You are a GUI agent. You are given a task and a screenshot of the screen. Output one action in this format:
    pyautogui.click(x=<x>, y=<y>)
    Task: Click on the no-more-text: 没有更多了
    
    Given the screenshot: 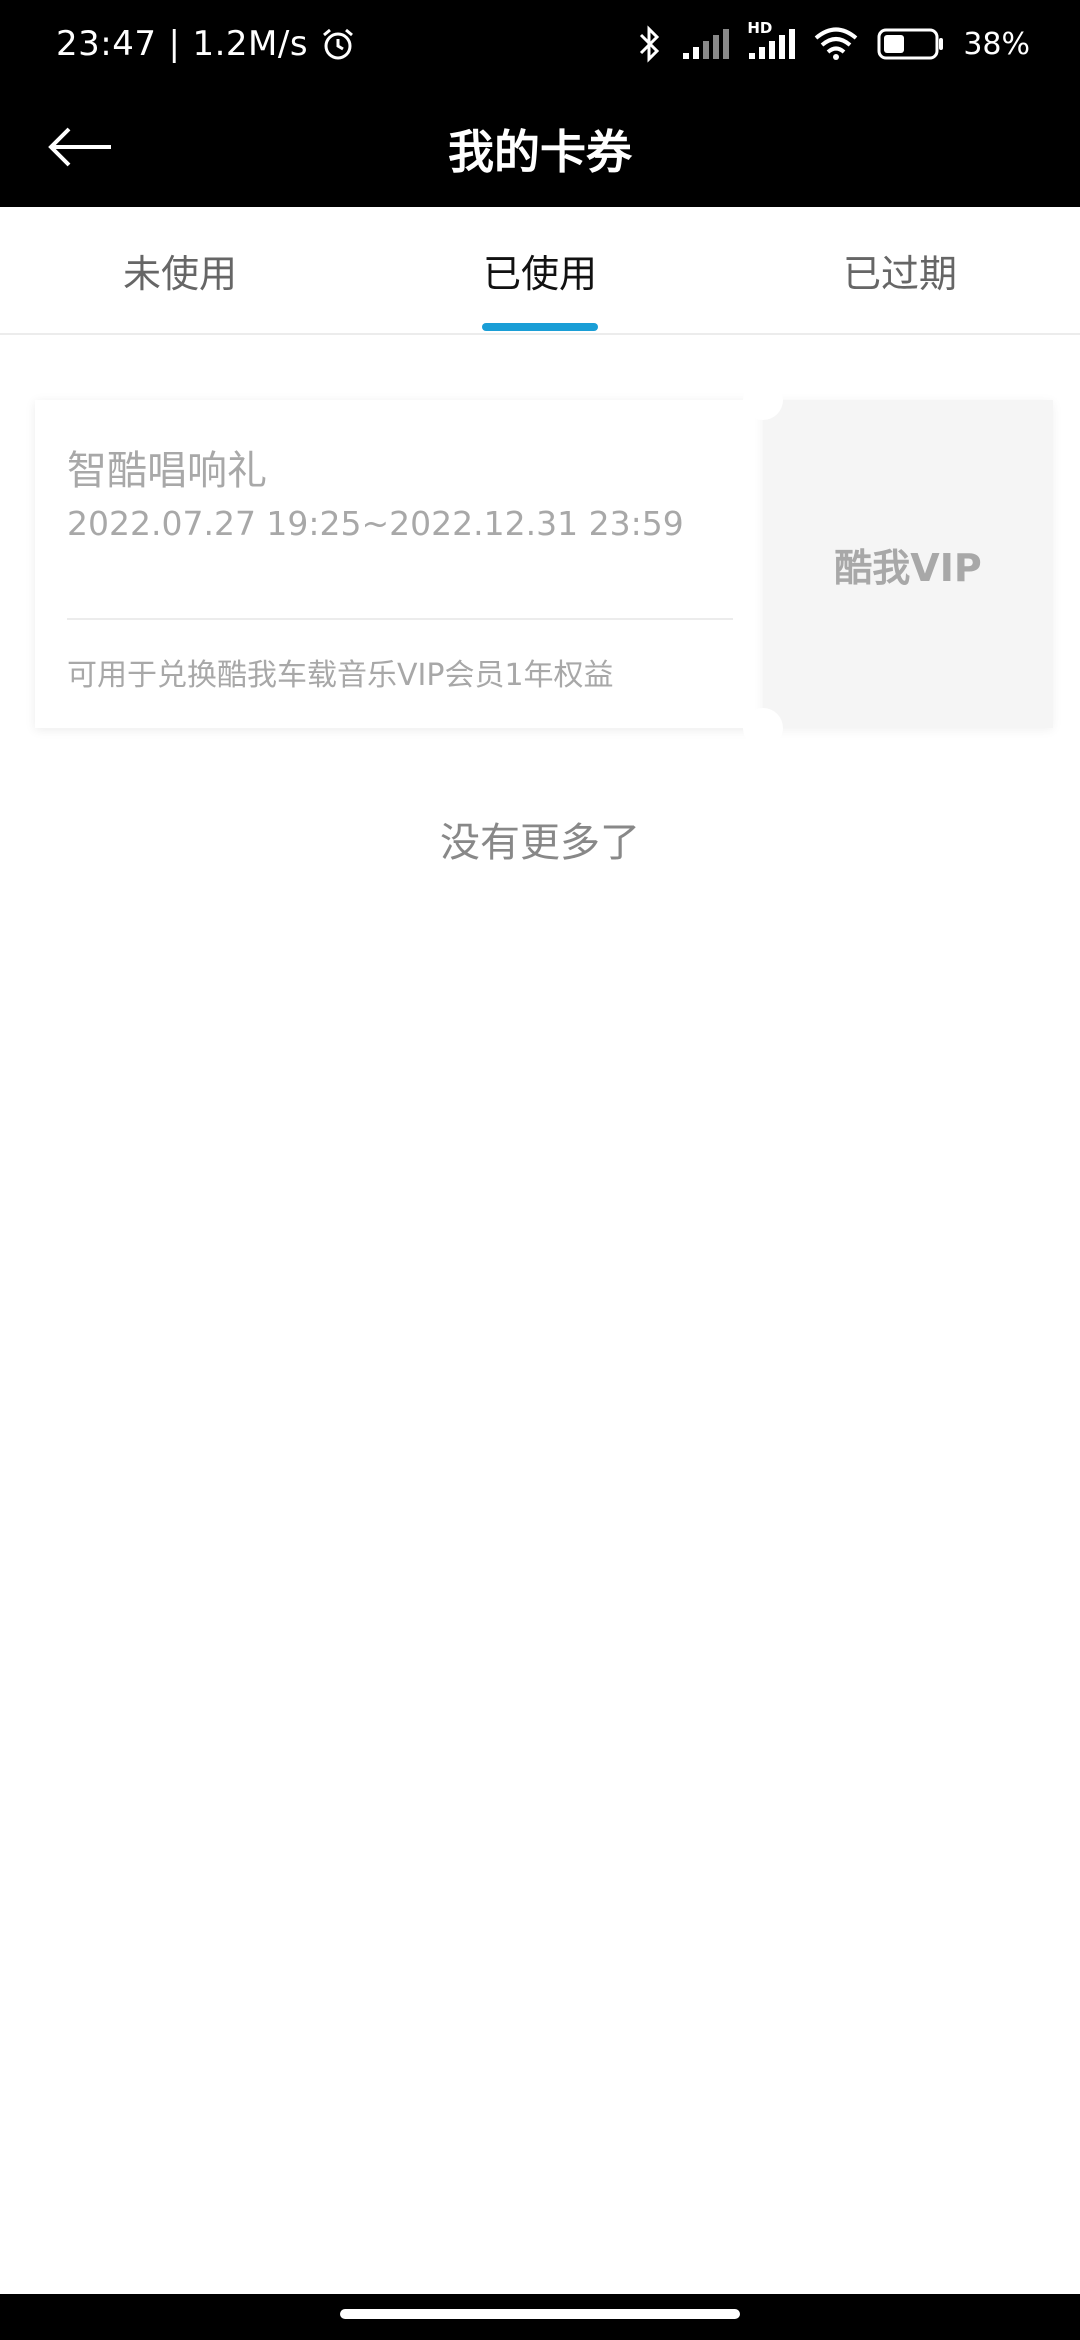 What is the action you would take?
    pyautogui.click(x=540, y=843)
    